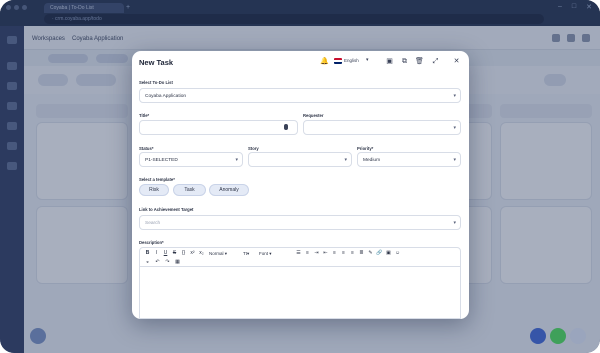  Describe the element at coordinates (189, 190) in the screenshot. I see `template-task: Task` at that location.